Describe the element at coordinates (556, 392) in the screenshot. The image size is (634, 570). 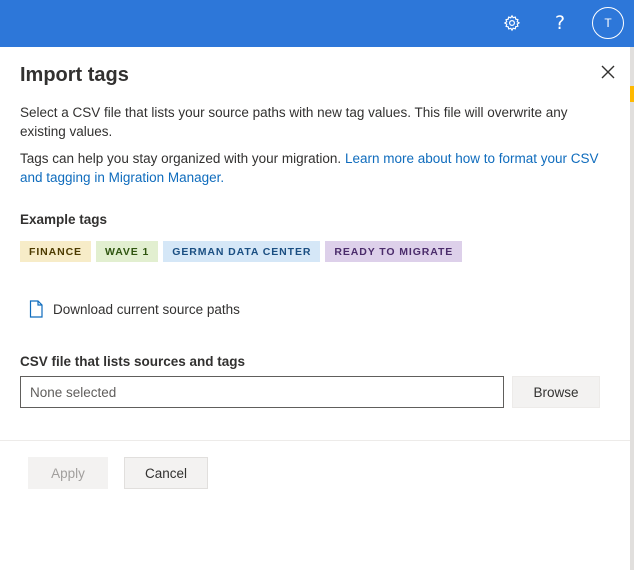
I see `browse-button: Browse` at that location.